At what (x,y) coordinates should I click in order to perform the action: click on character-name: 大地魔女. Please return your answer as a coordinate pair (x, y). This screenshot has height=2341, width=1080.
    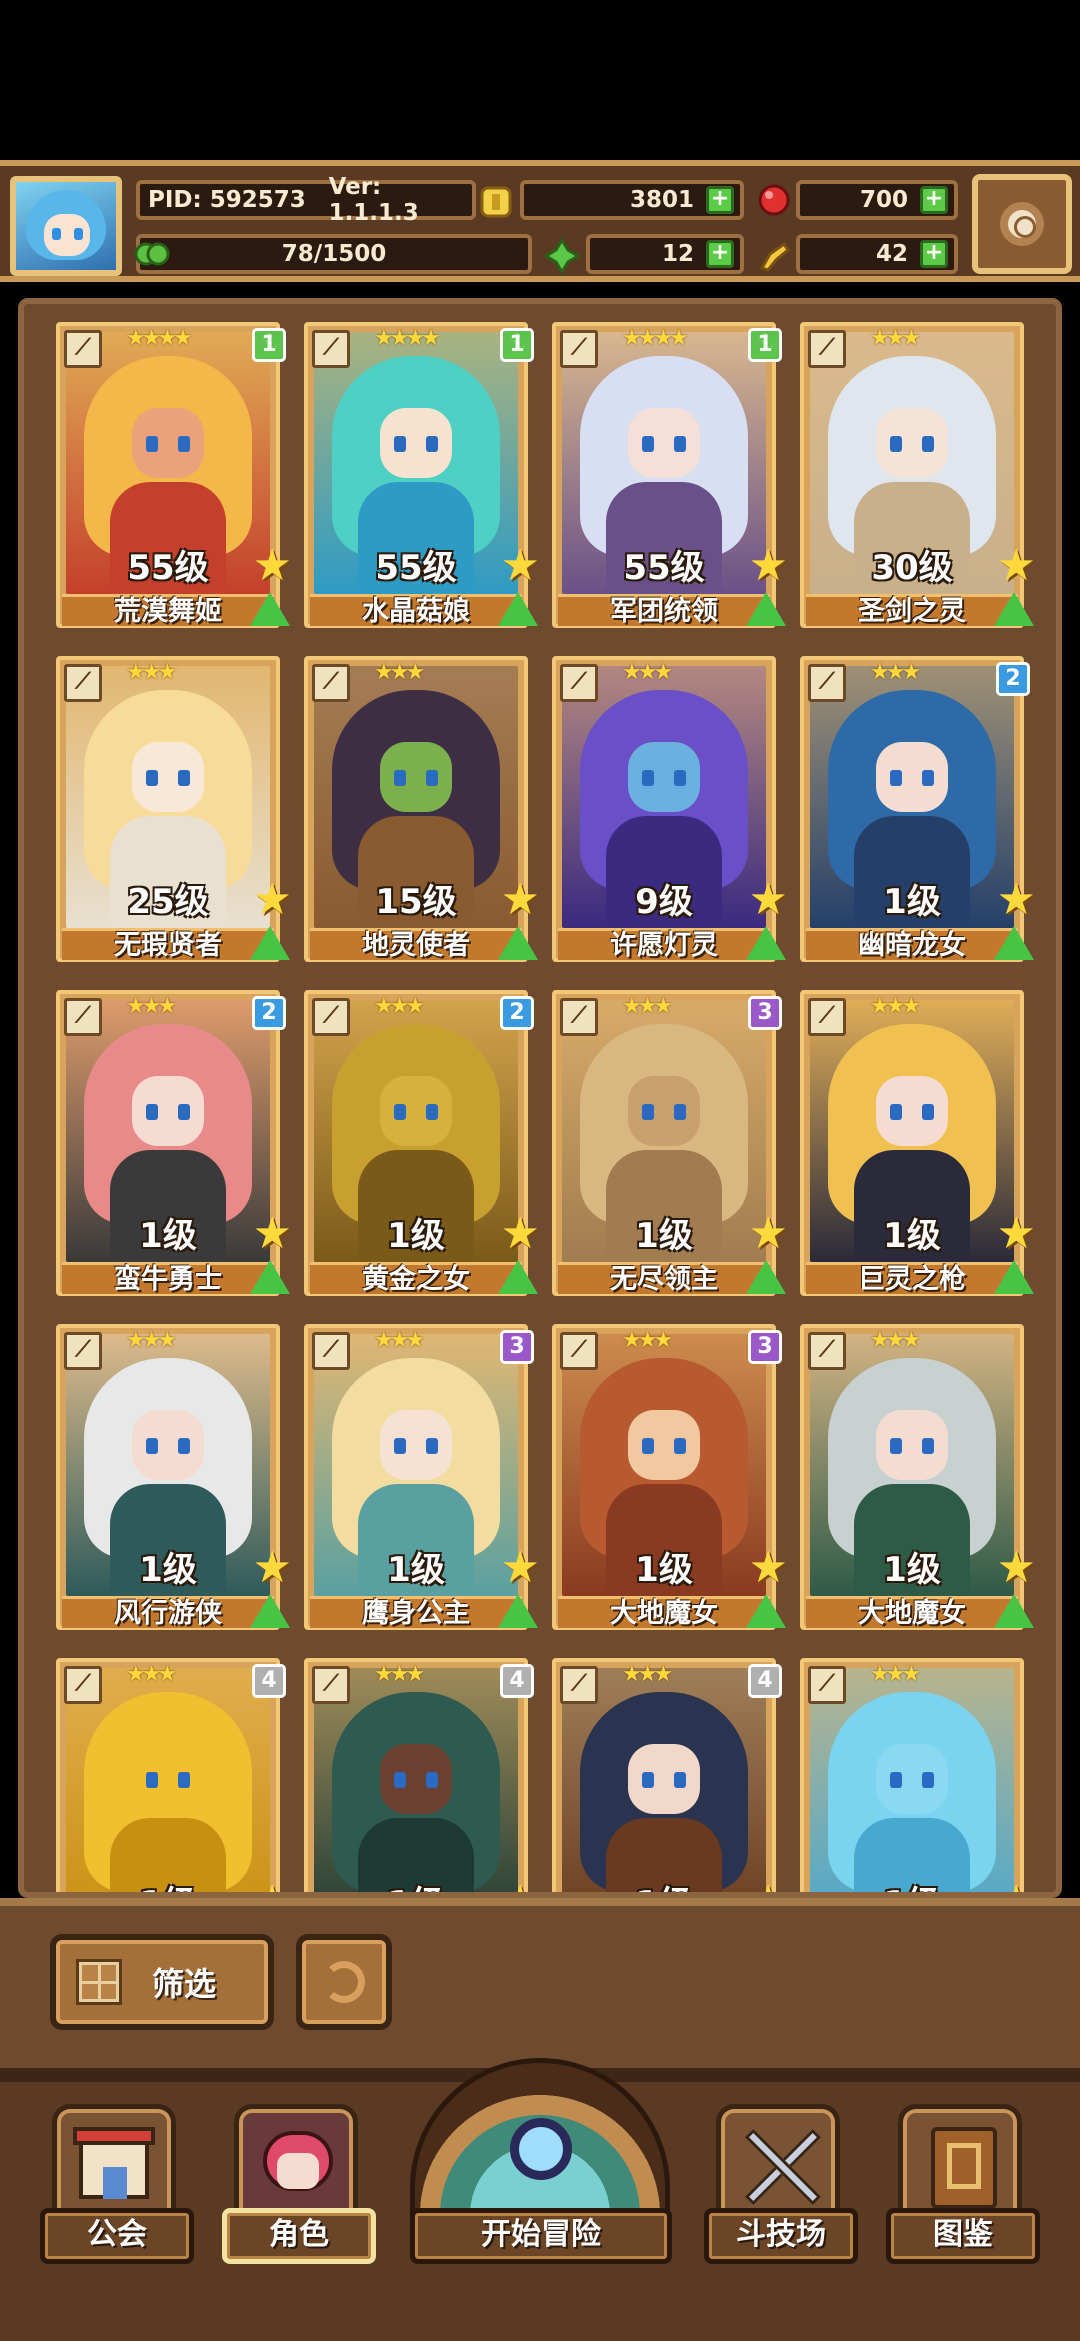
    Looking at the image, I should click on (664, 1613).